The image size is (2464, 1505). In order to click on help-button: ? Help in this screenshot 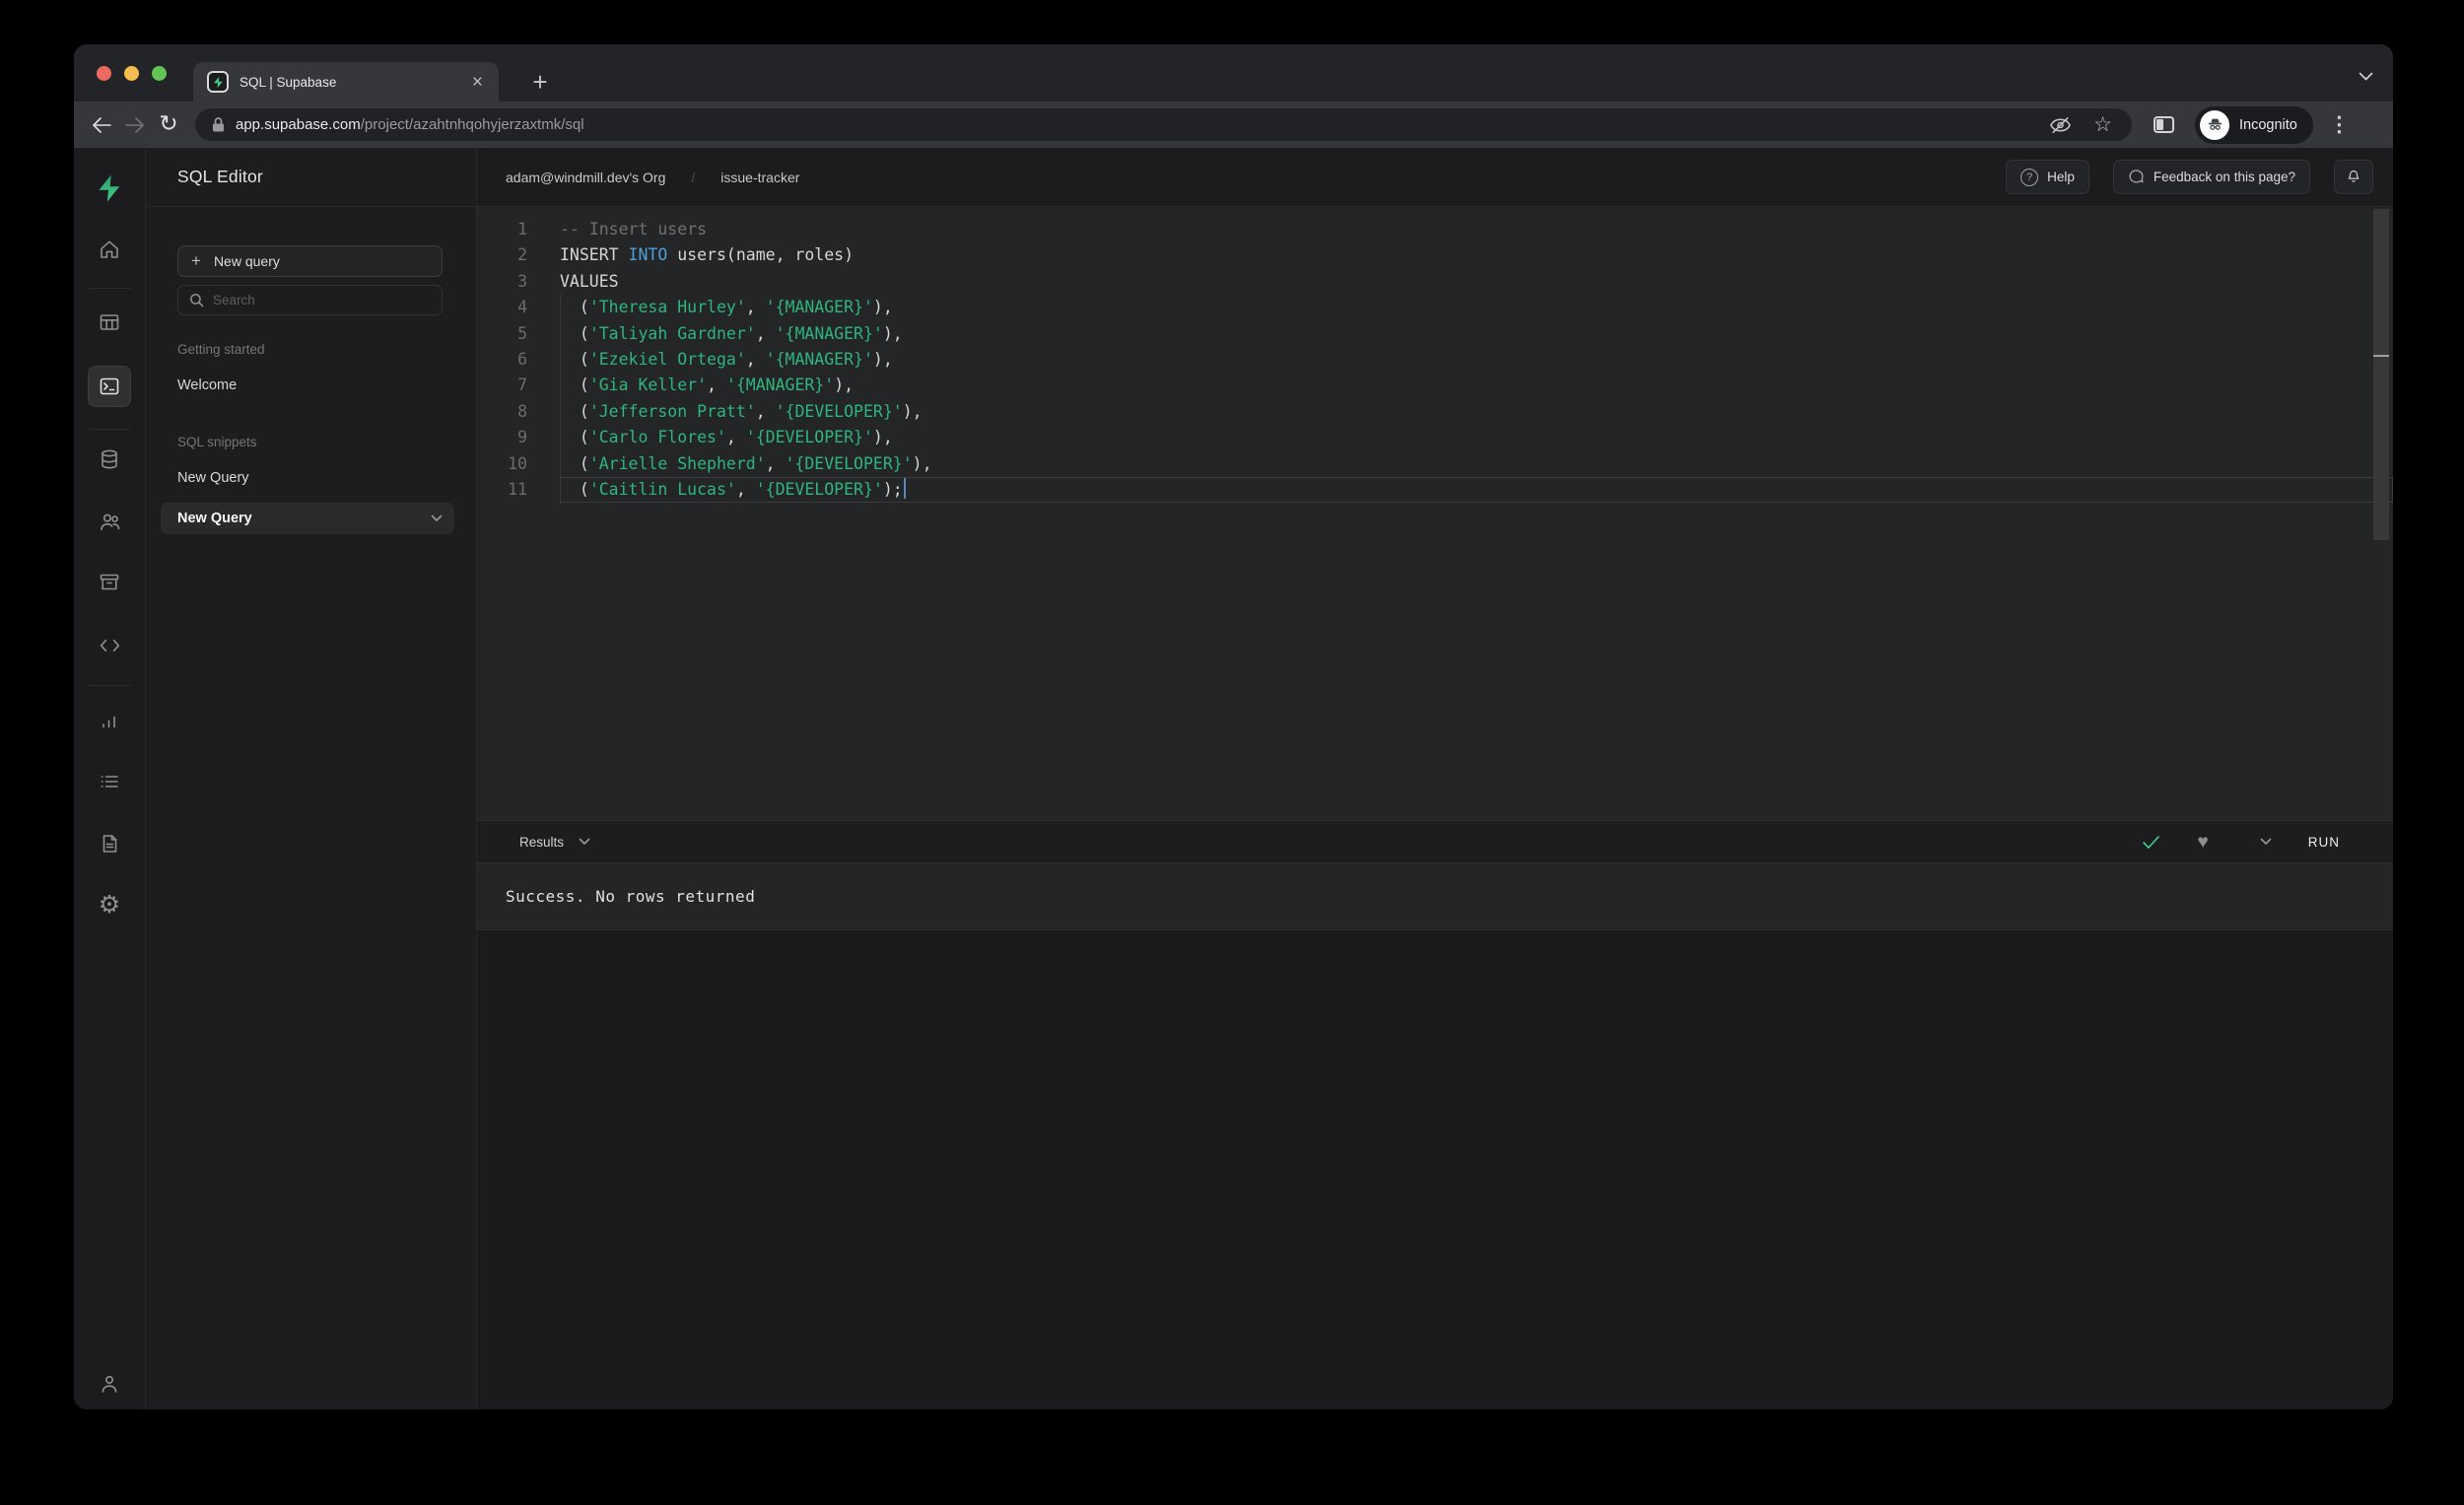, I will do `click(2047, 177)`.